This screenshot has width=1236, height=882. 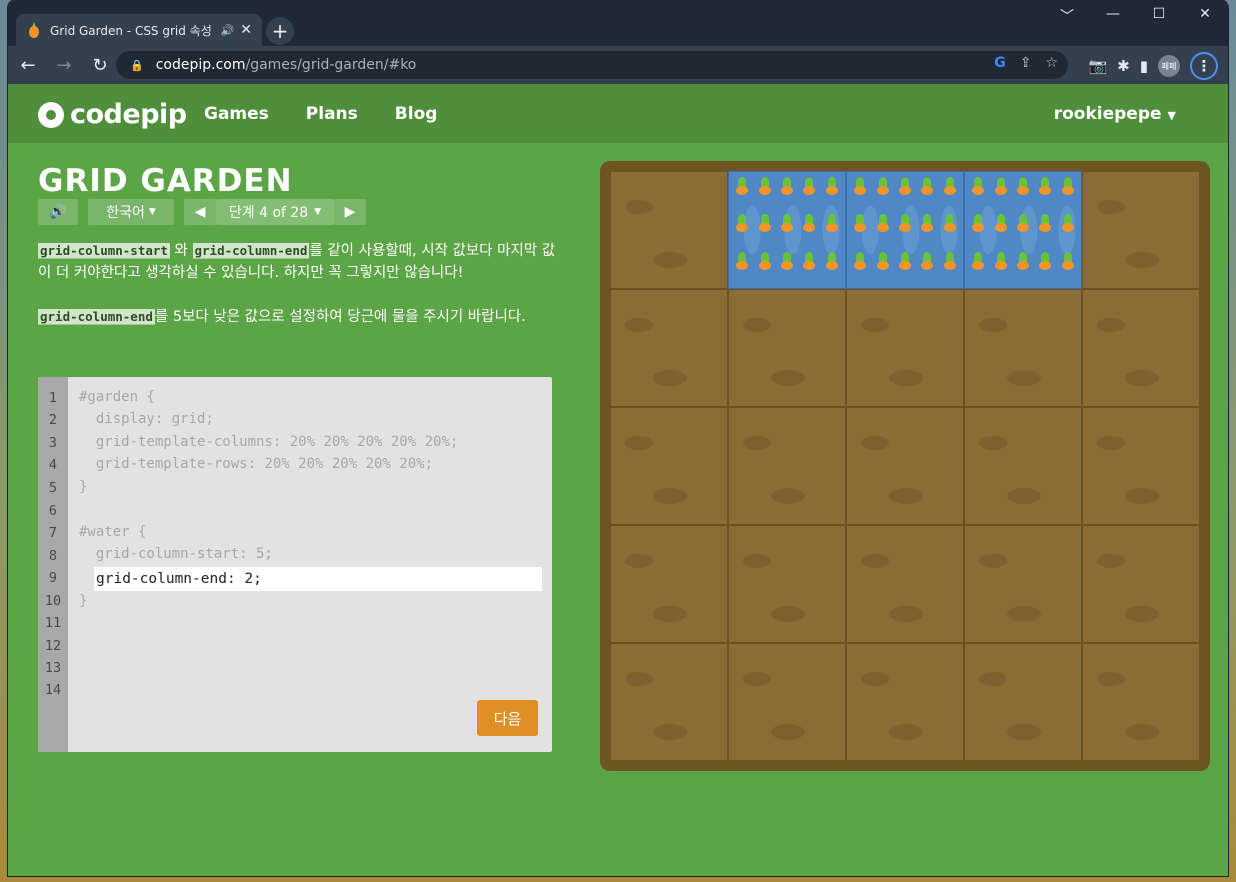 I want to click on user-menu: rookiepepe ▼, so click(x=1115, y=114).